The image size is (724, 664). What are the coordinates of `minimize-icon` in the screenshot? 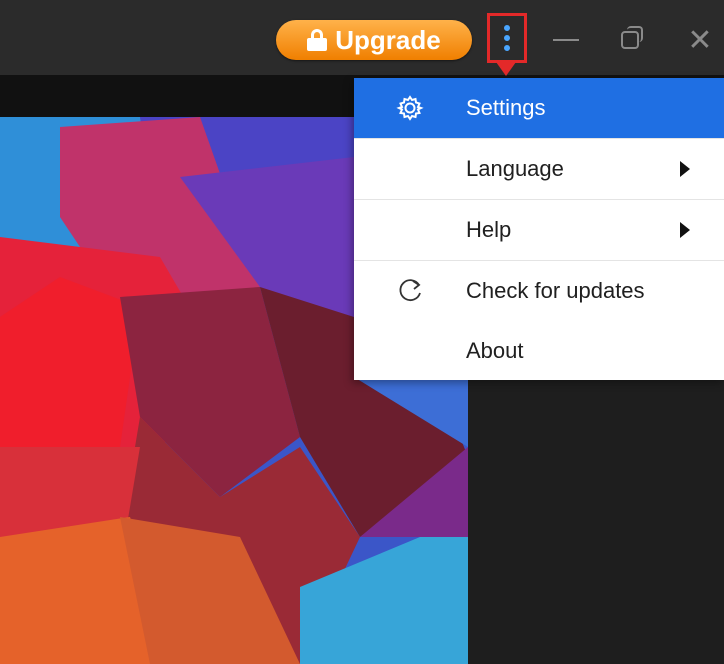 It's located at (566, 40).